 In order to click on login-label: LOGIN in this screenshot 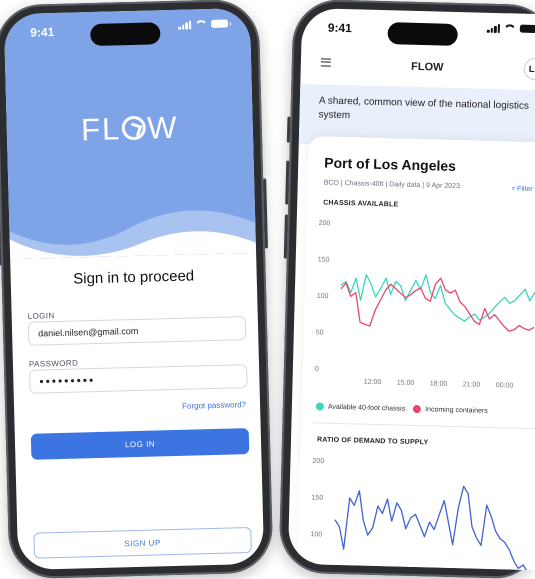, I will do `click(41, 316)`.